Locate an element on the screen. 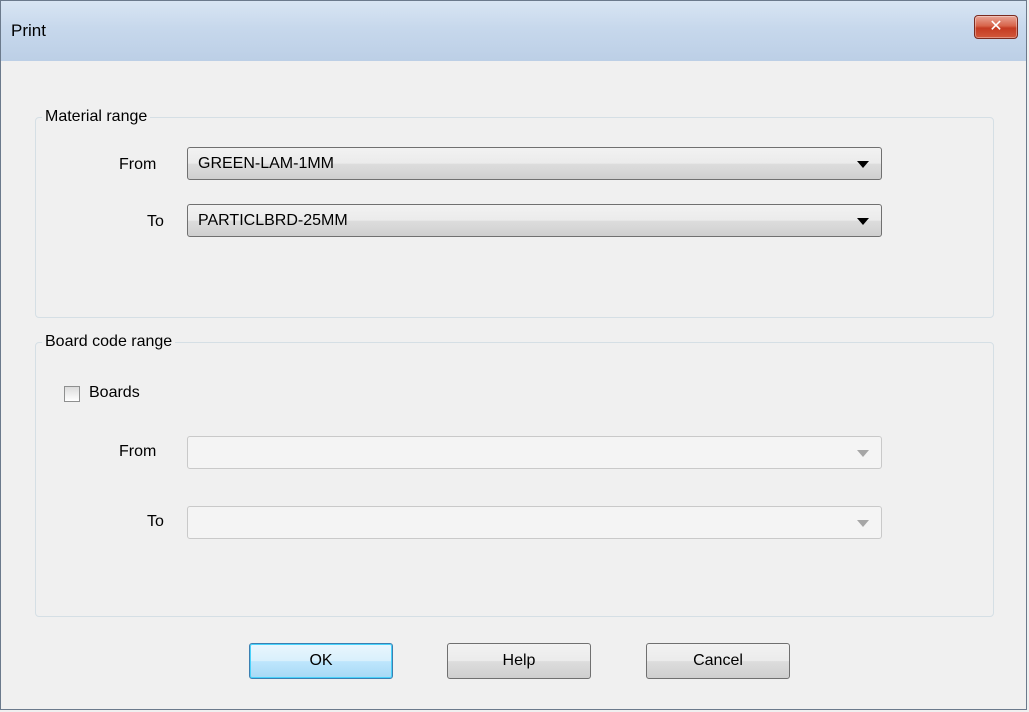 This screenshot has width=1029, height=712. window-title: Print is located at coordinates (28, 30).